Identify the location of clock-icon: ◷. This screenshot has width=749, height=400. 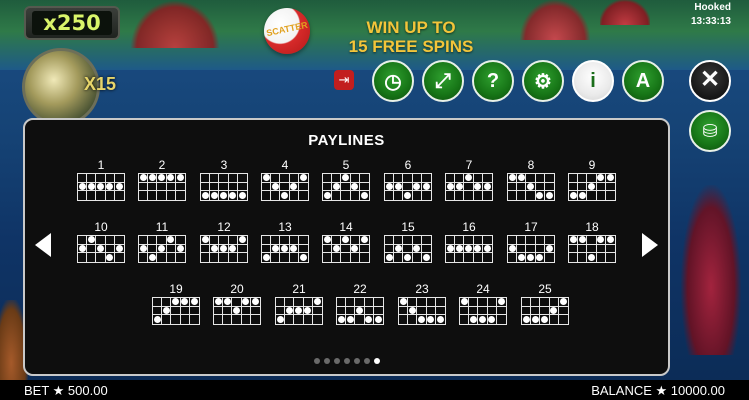
(393, 81).